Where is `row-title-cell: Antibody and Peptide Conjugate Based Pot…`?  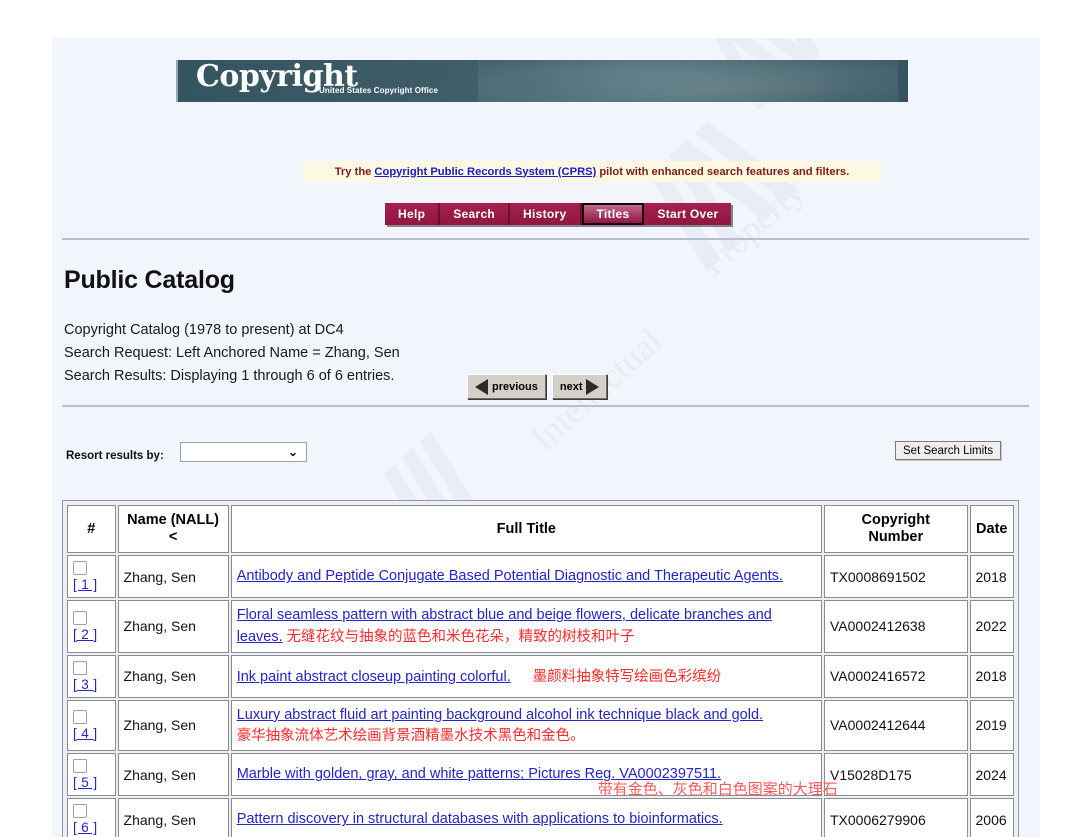 row-title-cell: Antibody and Peptide Conjugate Based Pot… is located at coordinates (526, 577).